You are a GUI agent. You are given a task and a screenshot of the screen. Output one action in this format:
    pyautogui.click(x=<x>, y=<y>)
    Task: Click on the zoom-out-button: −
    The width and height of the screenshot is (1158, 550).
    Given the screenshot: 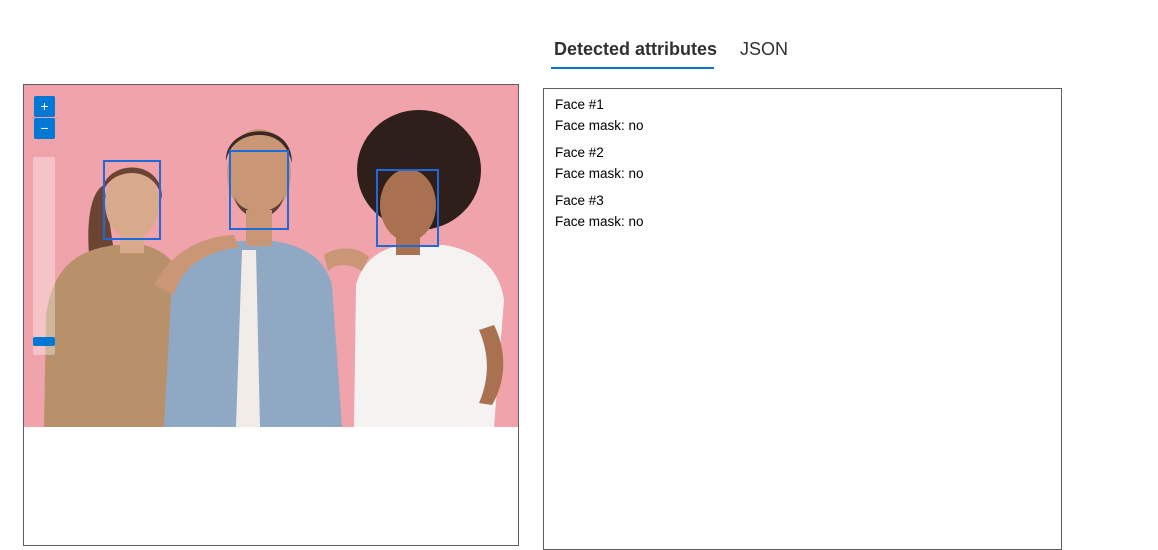 What is the action you would take?
    pyautogui.click(x=44, y=128)
    